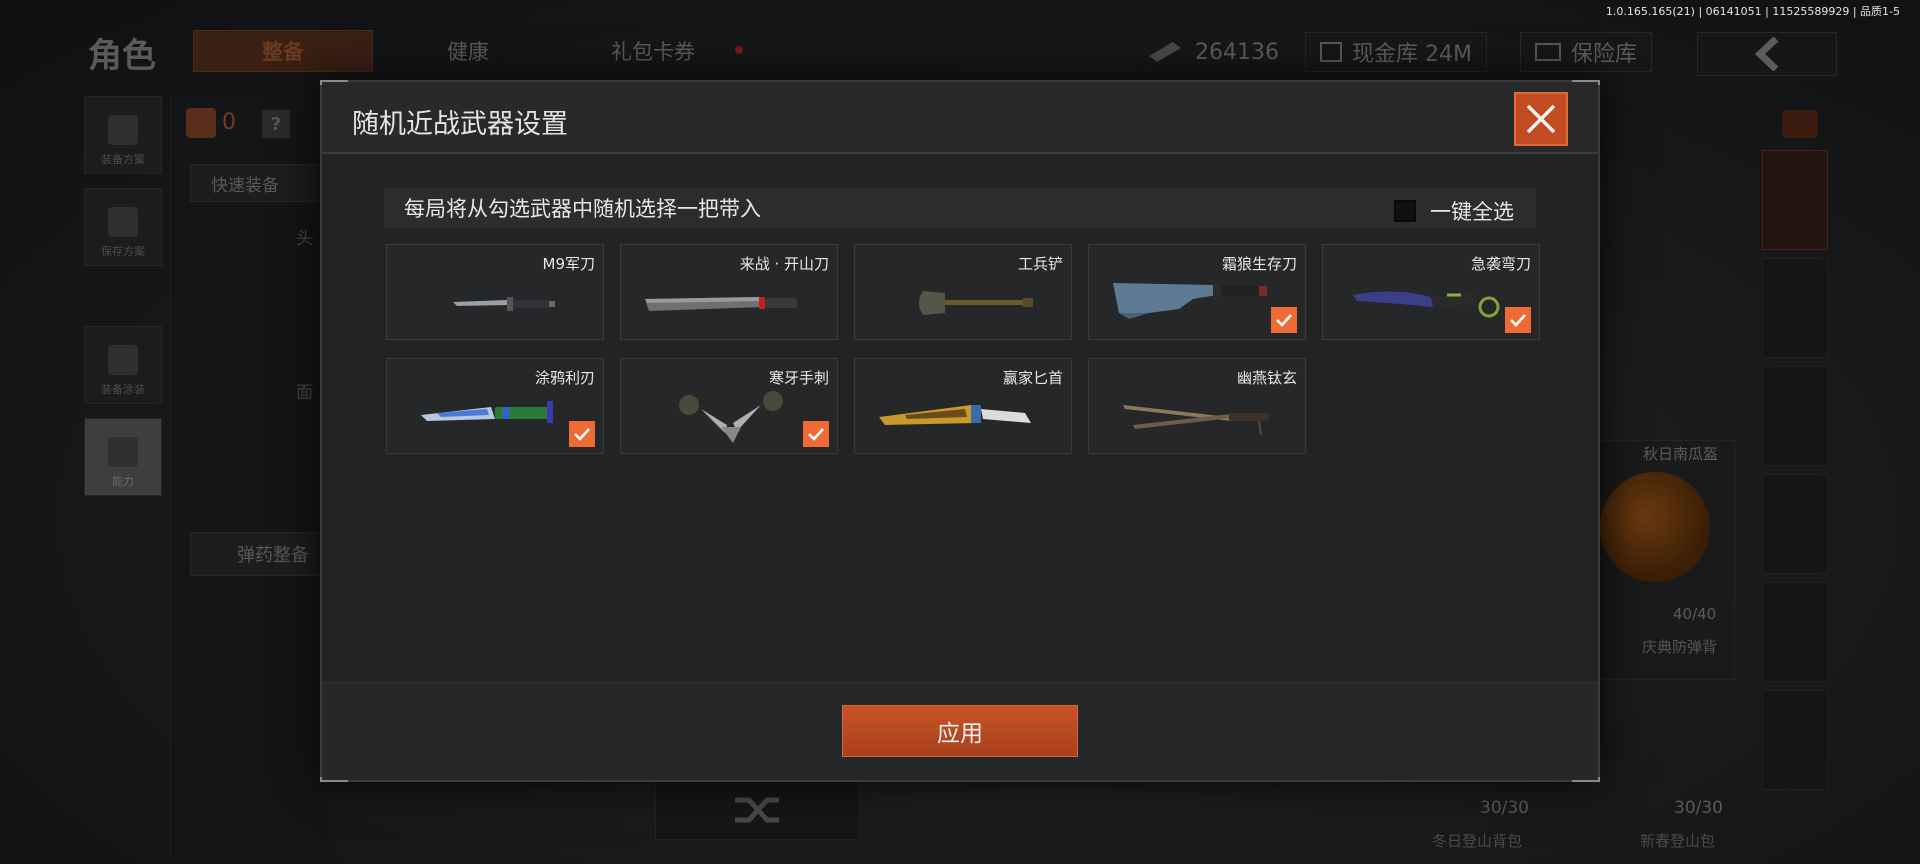 The image size is (1920, 864). I want to click on select-all-checkbox, so click(1405, 211).